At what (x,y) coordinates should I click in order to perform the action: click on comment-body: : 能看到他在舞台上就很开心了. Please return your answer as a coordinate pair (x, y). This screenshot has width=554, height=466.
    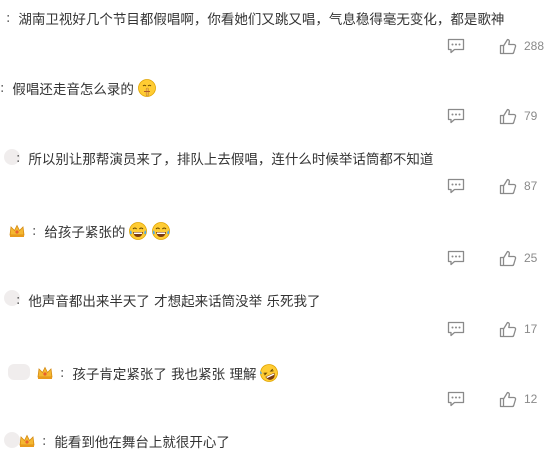
    Looking at the image, I should click on (124, 441).